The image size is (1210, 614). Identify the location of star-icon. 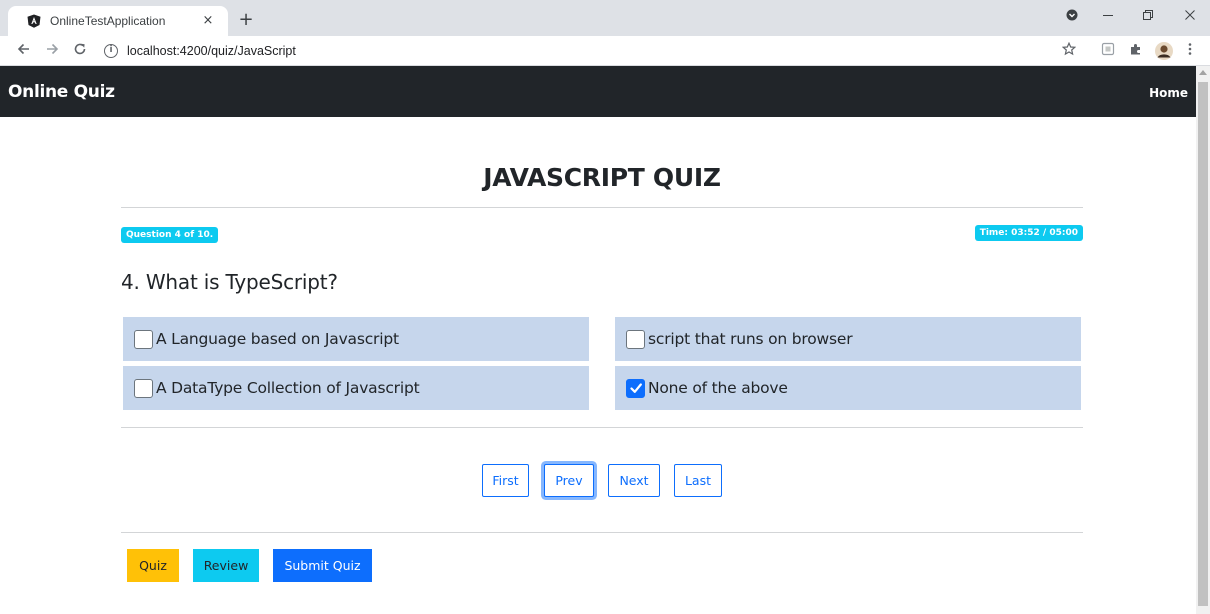
(1069, 50).